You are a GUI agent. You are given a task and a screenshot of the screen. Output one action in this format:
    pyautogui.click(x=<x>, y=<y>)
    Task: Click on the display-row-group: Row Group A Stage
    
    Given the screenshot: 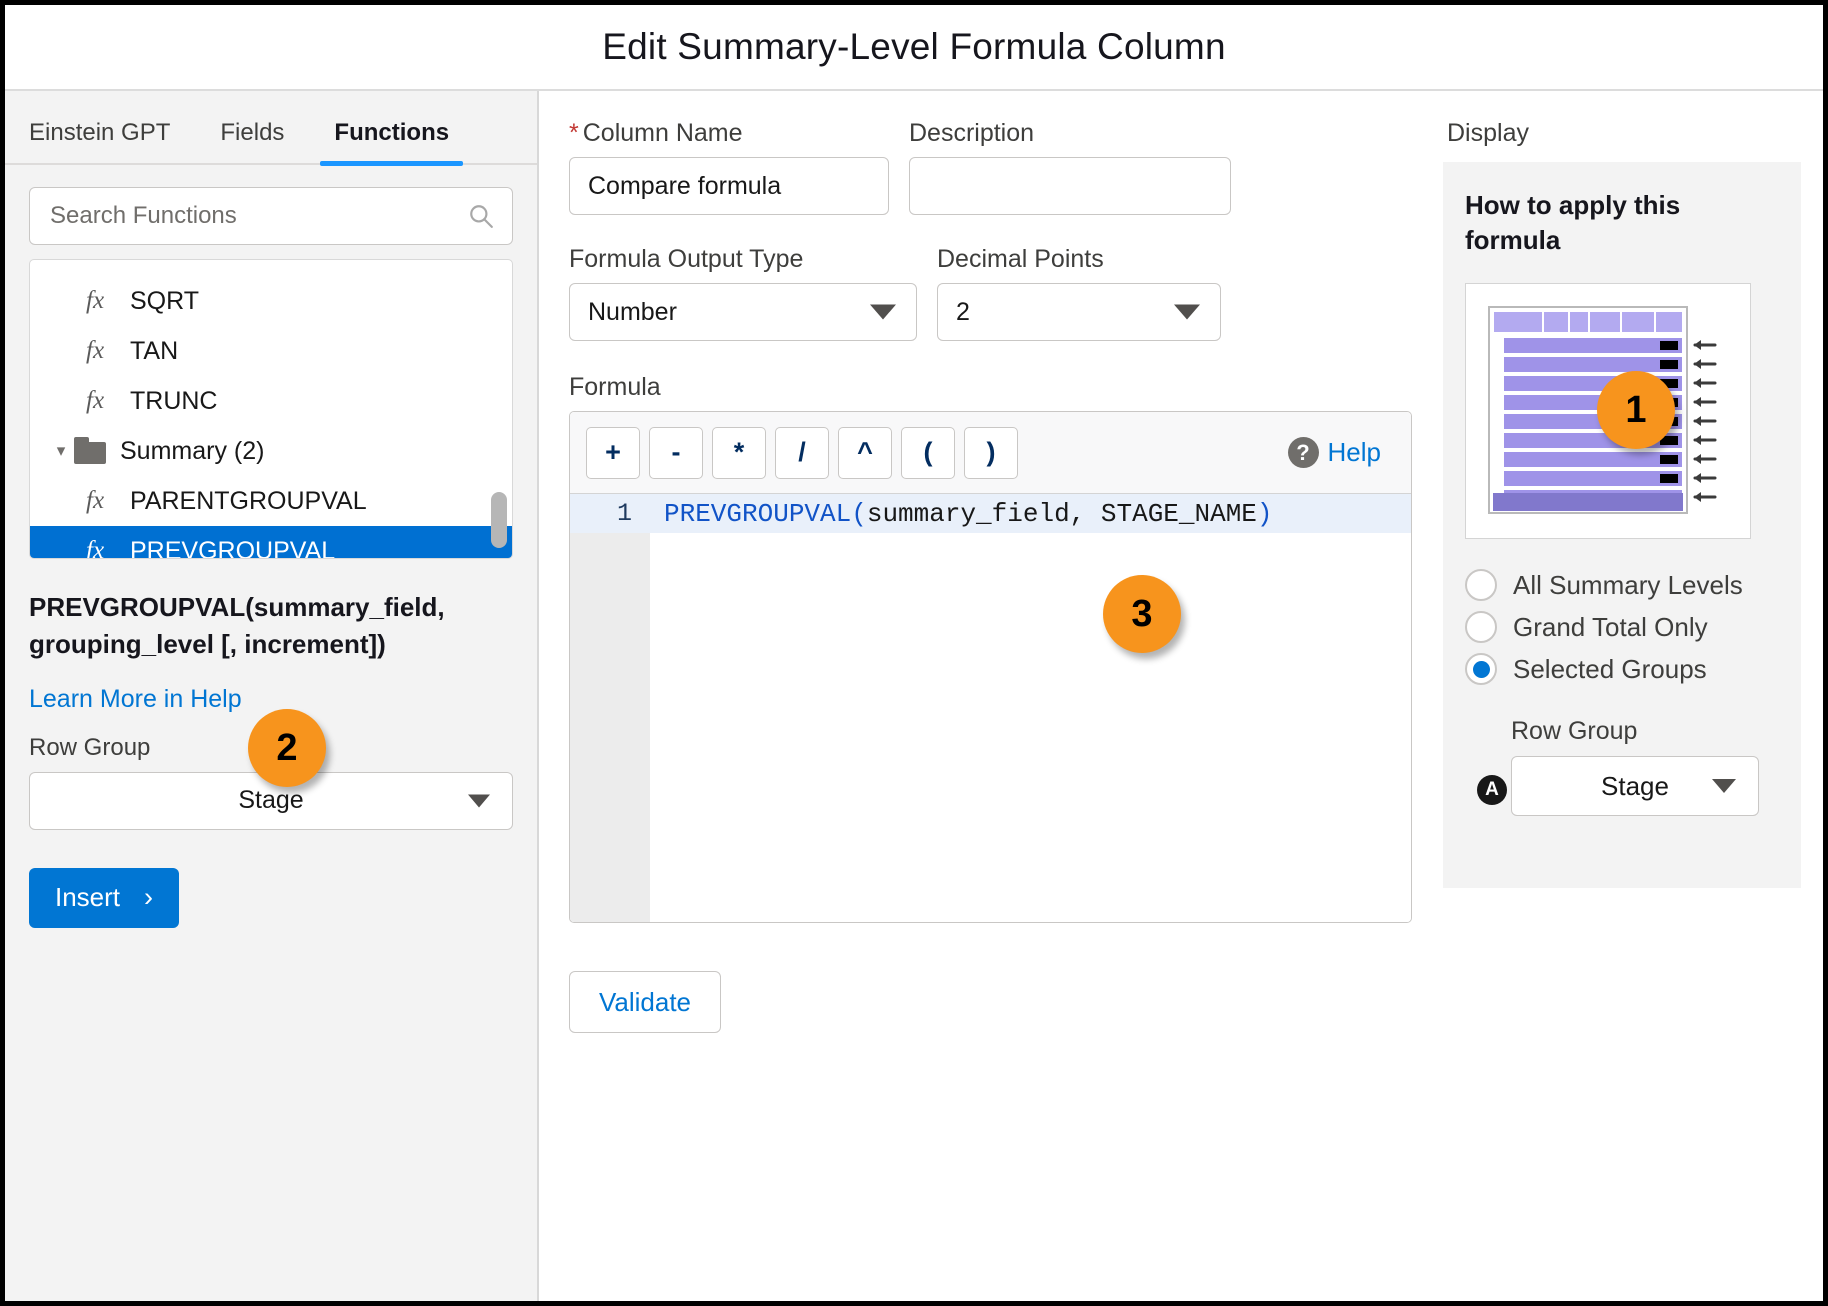 What is the action you would take?
    pyautogui.click(x=1622, y=767)
    